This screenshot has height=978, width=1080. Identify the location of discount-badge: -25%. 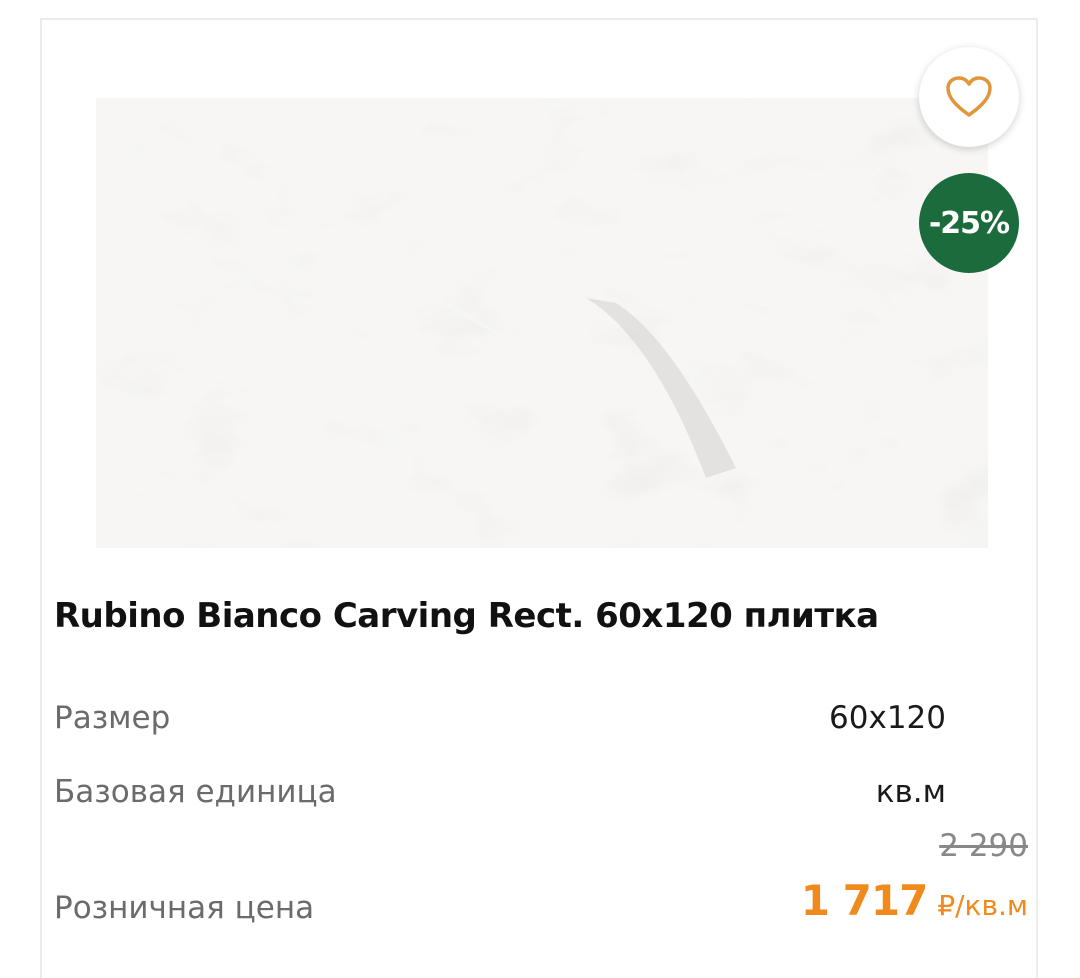
(969, 223).